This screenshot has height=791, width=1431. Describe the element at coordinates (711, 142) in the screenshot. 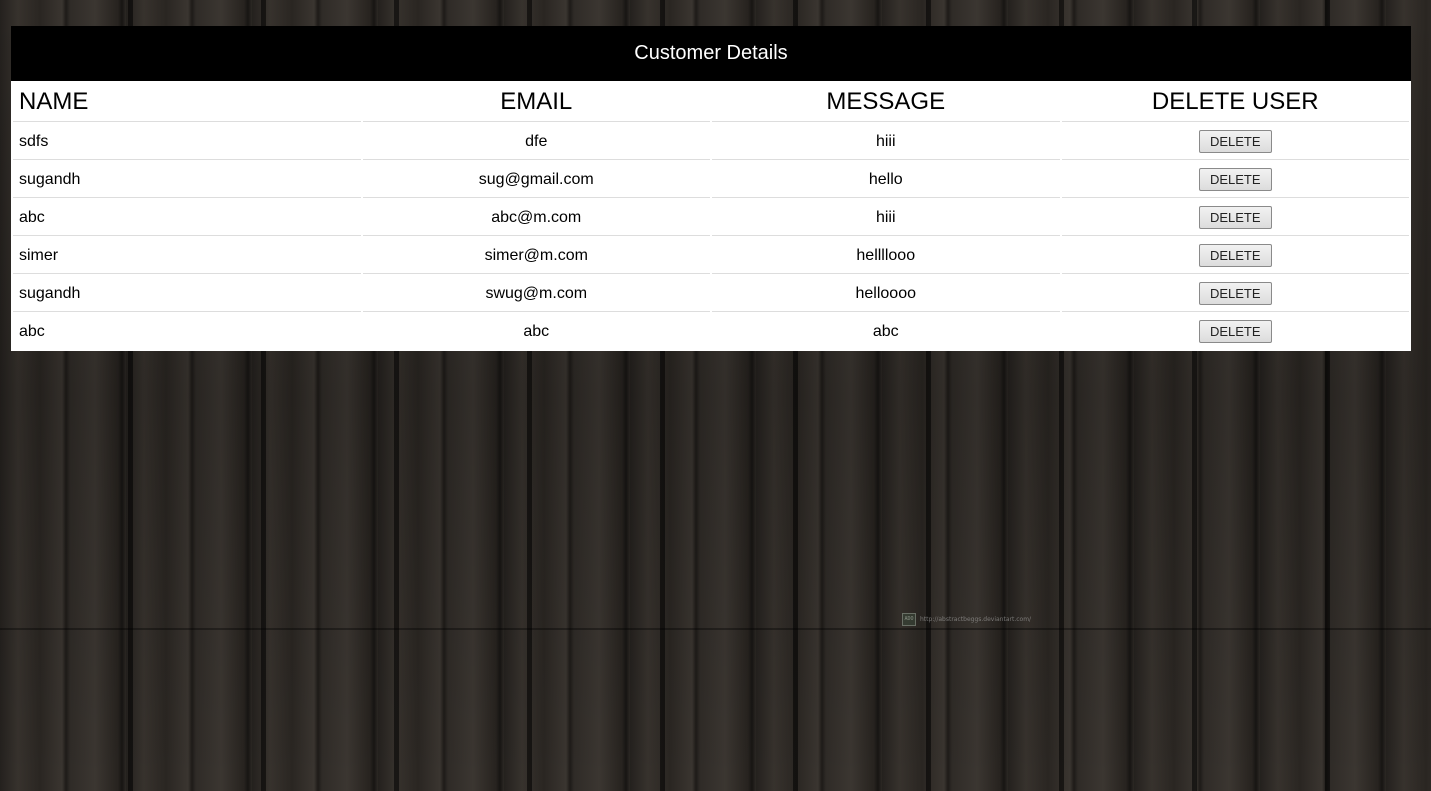

I see `table-row: sdfs dfe hiii DELETE` at that location.